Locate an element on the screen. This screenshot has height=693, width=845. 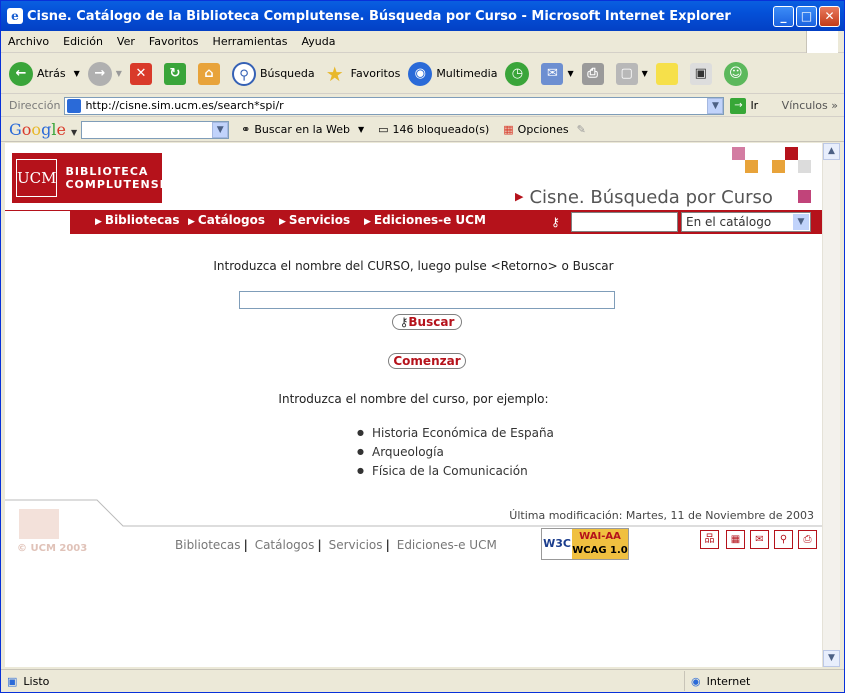
media-globe-icon: ◉ is located at coordinates (420, 73).